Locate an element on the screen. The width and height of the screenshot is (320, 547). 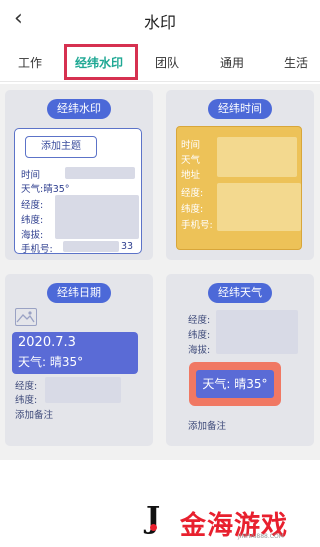
header: ‹ 水印 is located at coordinates (160, 20).